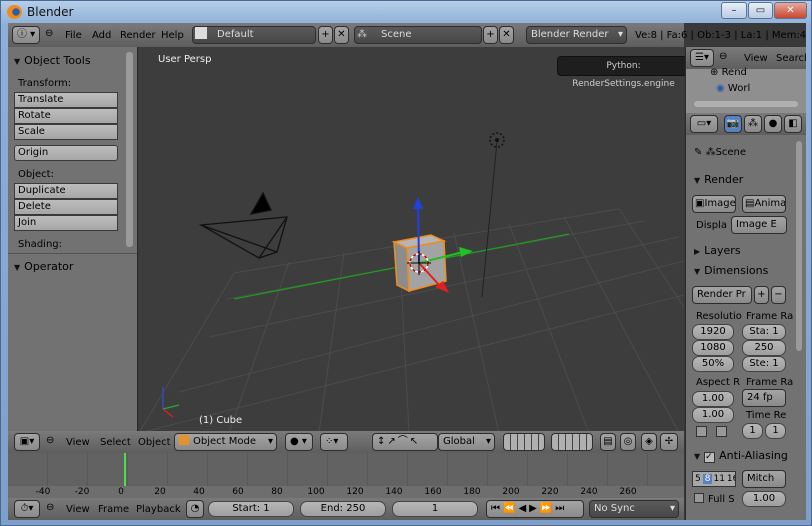 This screenshot has width=812, height=526. Describe the element at coordinates (66, 153) in the screenshot. I see `origin-button: Origin` at that location.